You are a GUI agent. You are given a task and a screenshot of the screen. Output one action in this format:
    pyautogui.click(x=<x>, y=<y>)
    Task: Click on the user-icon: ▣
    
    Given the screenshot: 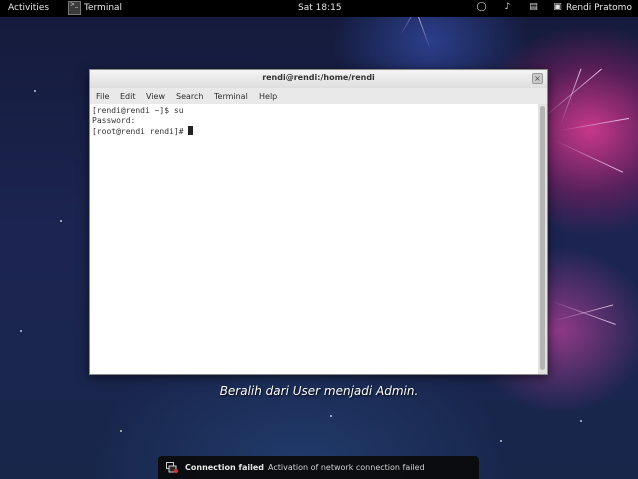 What is the action you would take?
    pyautogui.click(x=557, y=7)
    